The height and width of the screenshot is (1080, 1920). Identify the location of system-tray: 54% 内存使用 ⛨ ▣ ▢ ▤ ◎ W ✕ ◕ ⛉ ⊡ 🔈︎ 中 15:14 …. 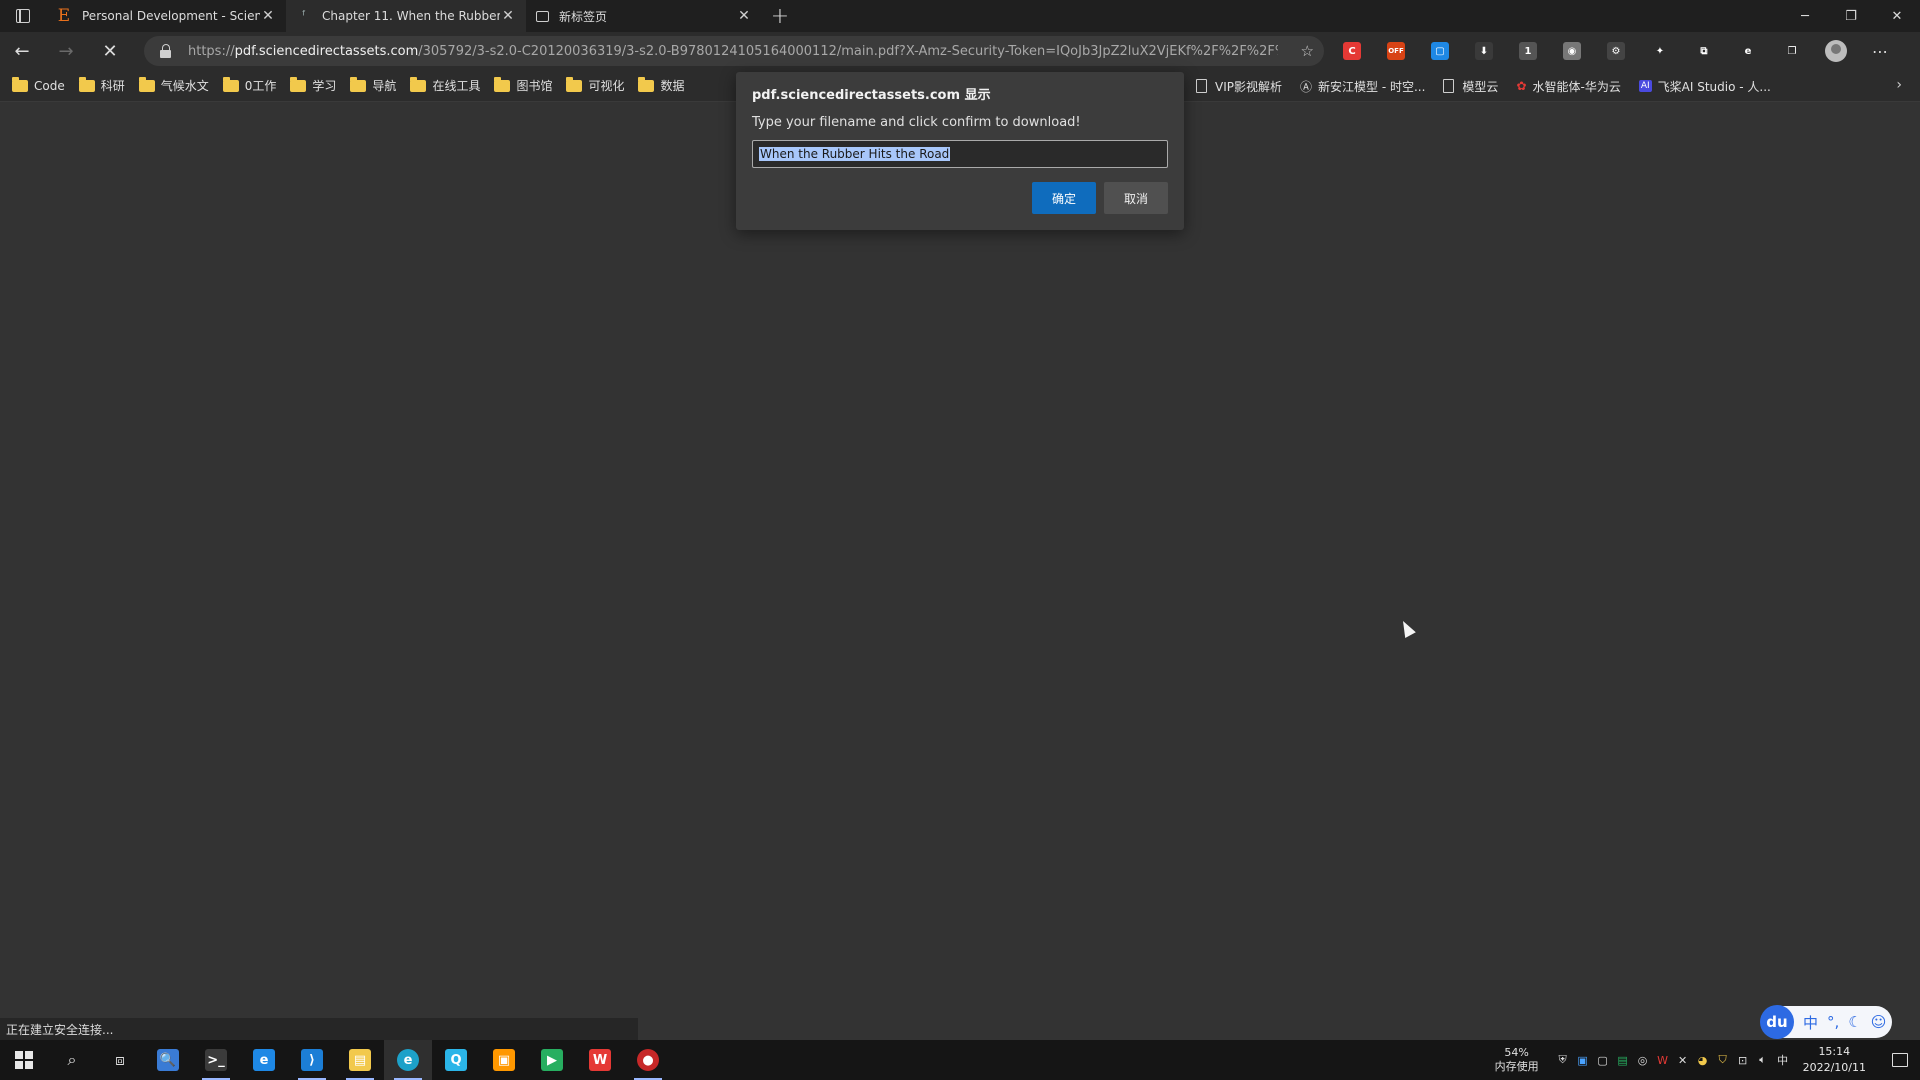
(1707, 1060).